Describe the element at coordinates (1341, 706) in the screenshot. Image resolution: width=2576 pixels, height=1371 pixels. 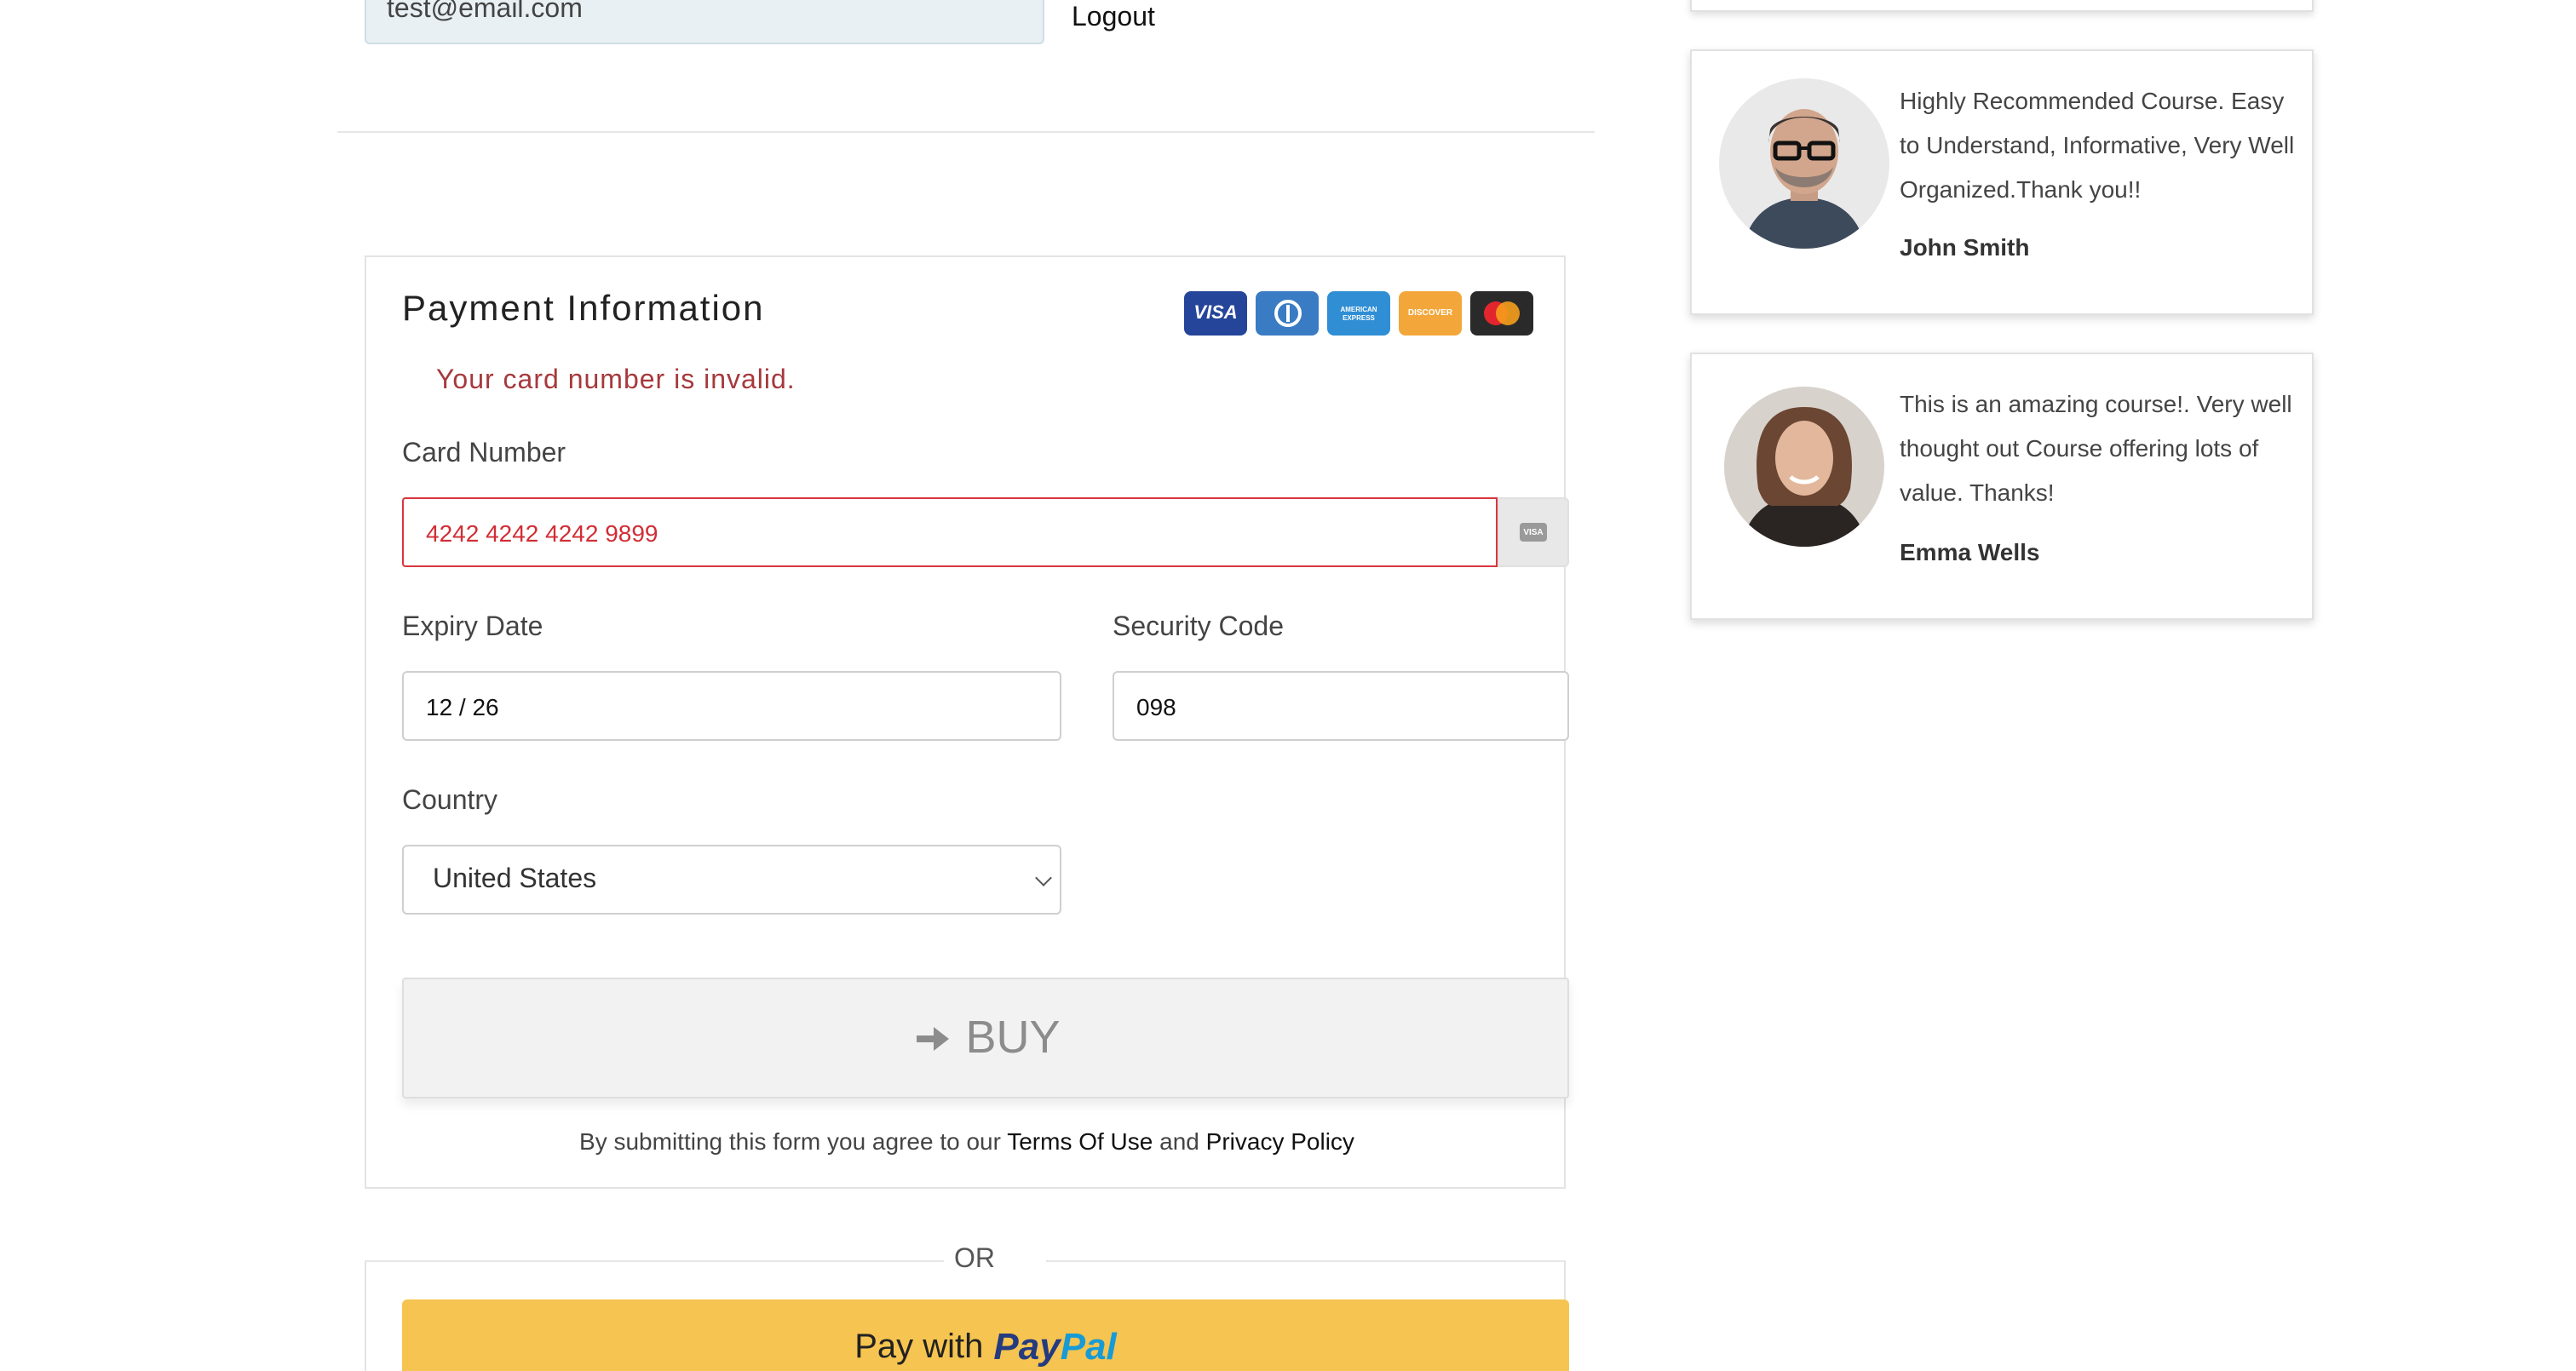
I see `security-code-input: 098` at that location.